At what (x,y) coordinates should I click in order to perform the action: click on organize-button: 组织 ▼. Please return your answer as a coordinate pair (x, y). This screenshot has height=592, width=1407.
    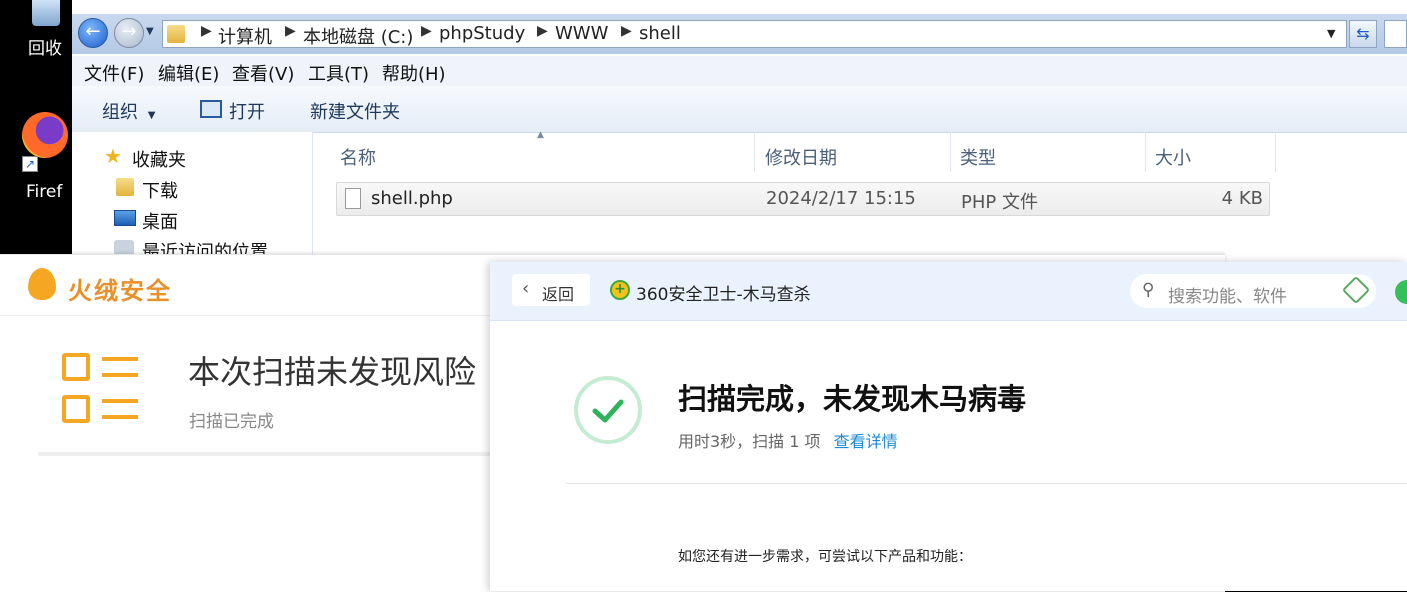
    Looking at the image, I should click on (128, 111).